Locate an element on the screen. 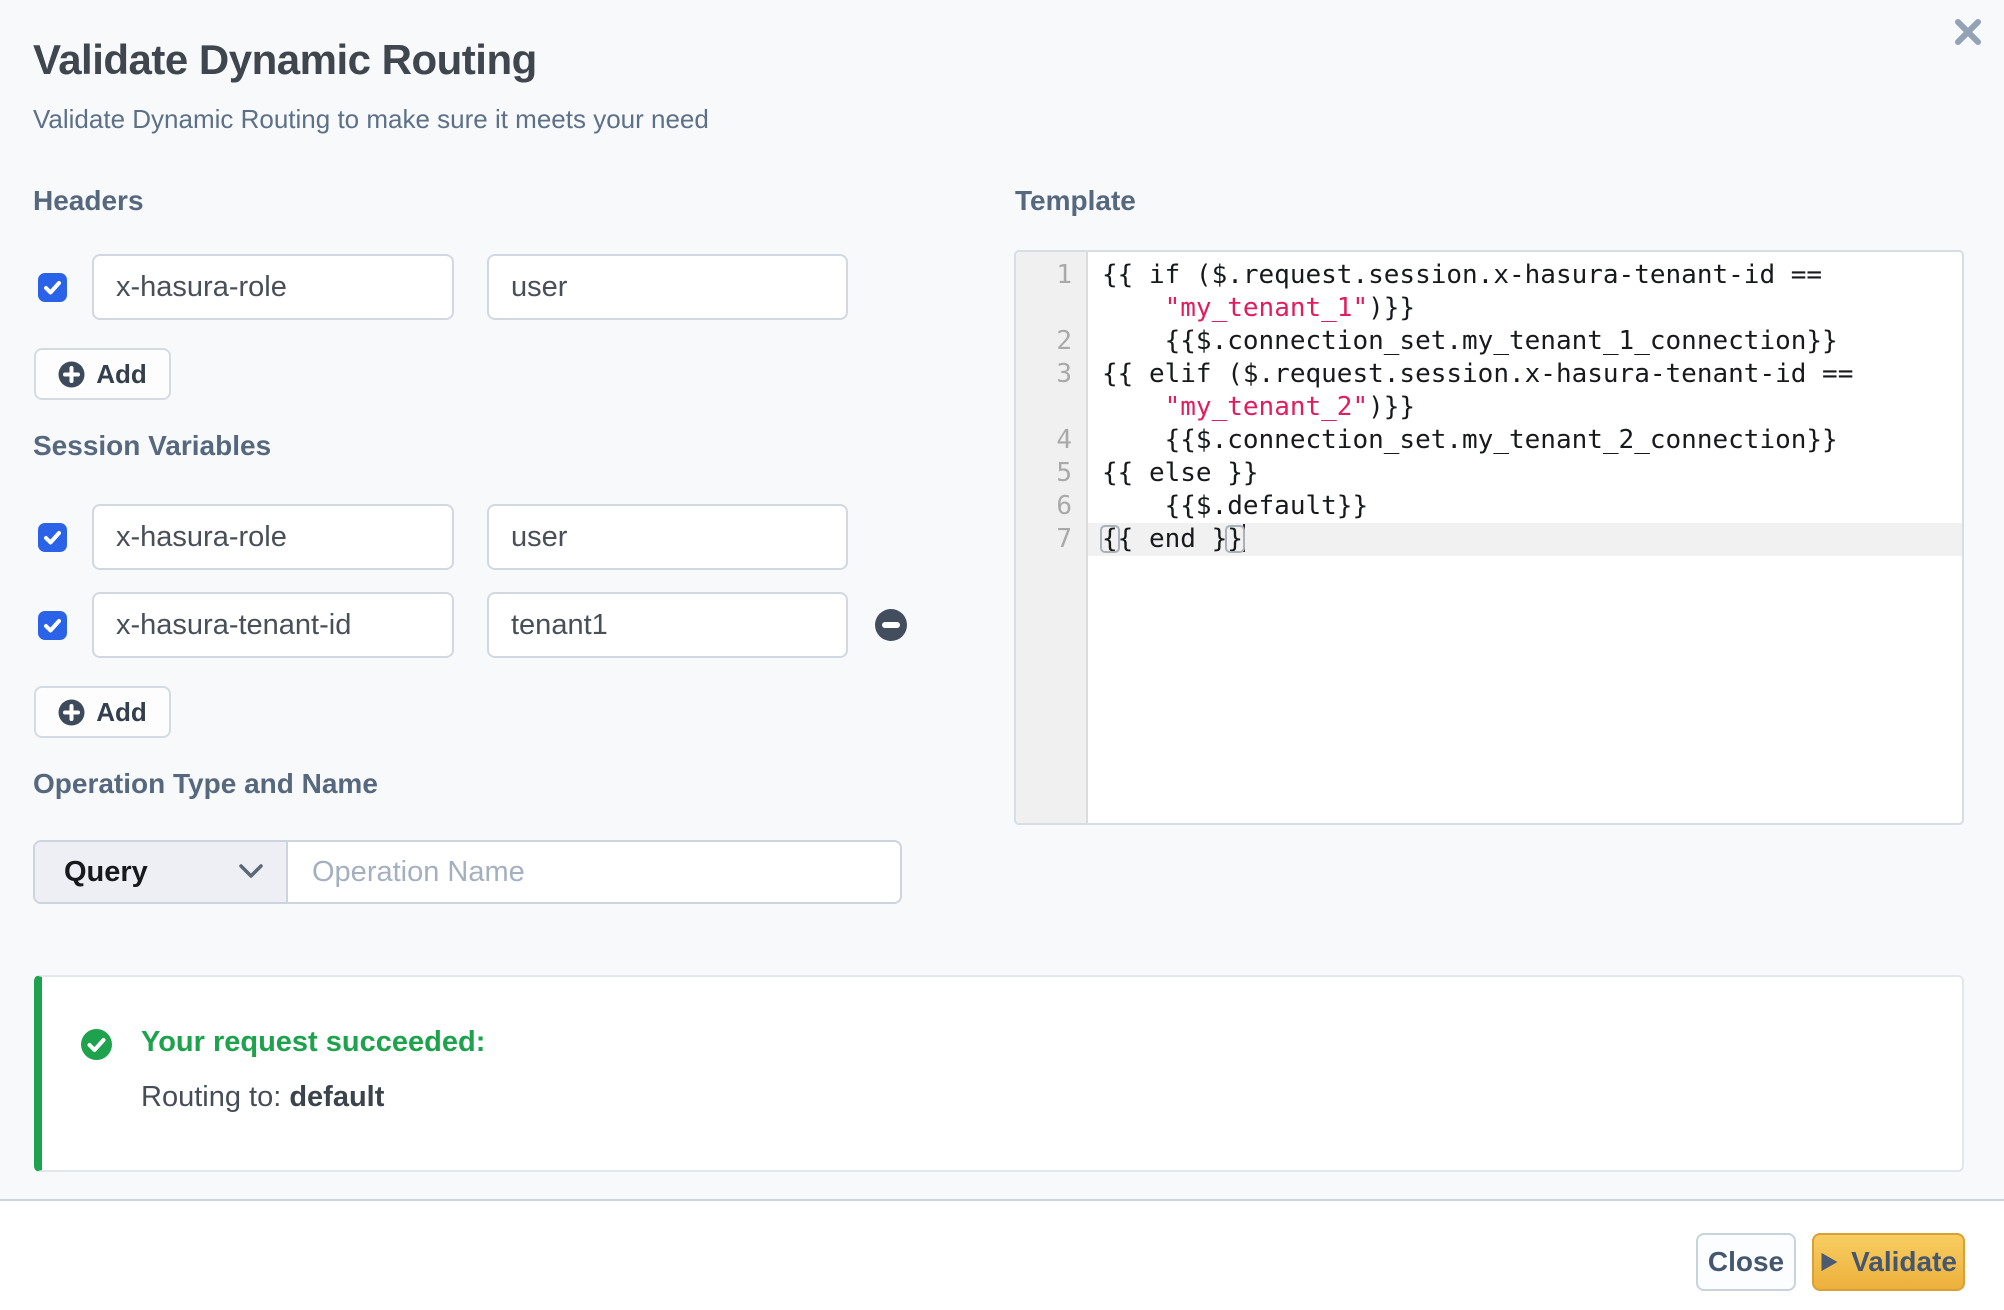 The width and height of the screenshot is (2004, 1310). text-cursor is located at coordinates (1243, 538).